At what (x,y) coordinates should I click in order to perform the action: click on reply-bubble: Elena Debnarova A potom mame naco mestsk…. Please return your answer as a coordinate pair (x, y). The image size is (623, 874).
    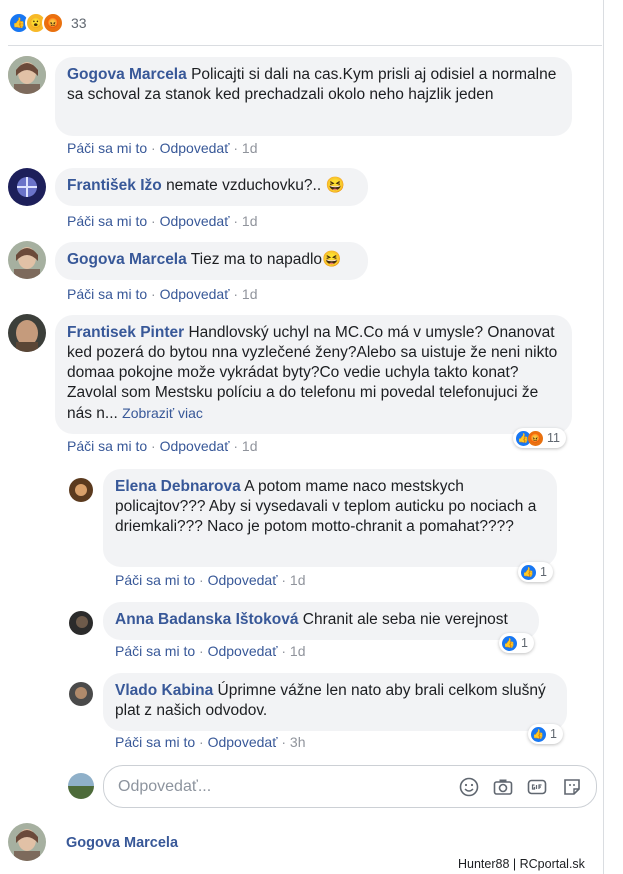
    Looking at the image, I should click on (330, 518).